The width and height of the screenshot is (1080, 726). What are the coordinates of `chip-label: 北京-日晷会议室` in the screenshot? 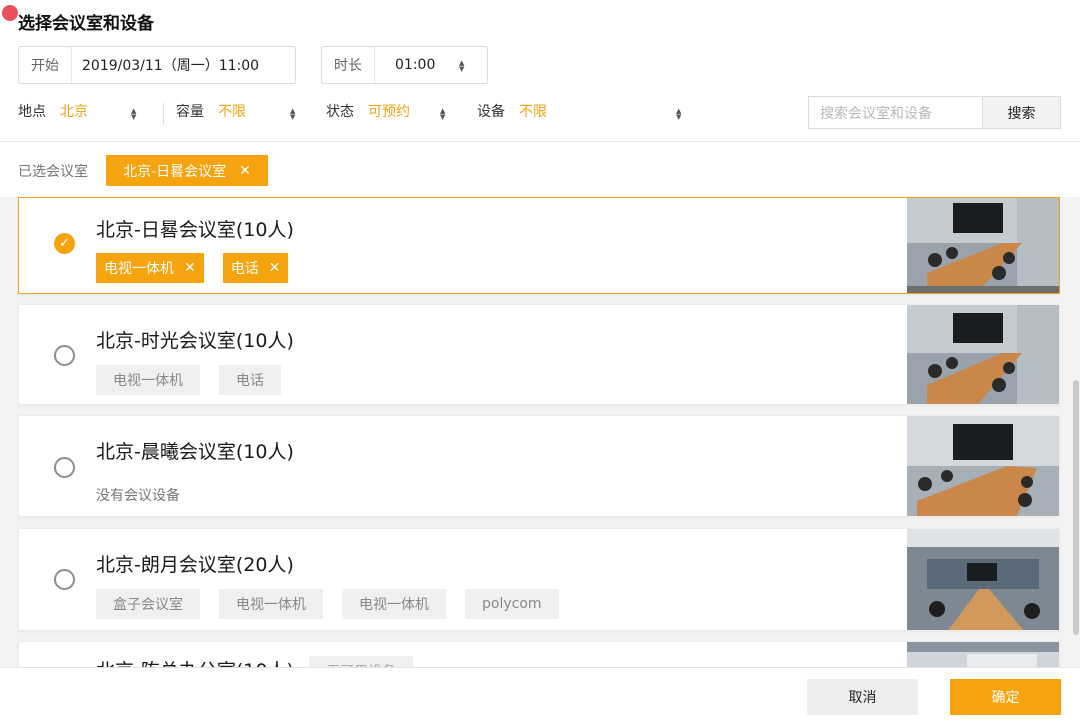 It's located at (175, 171).